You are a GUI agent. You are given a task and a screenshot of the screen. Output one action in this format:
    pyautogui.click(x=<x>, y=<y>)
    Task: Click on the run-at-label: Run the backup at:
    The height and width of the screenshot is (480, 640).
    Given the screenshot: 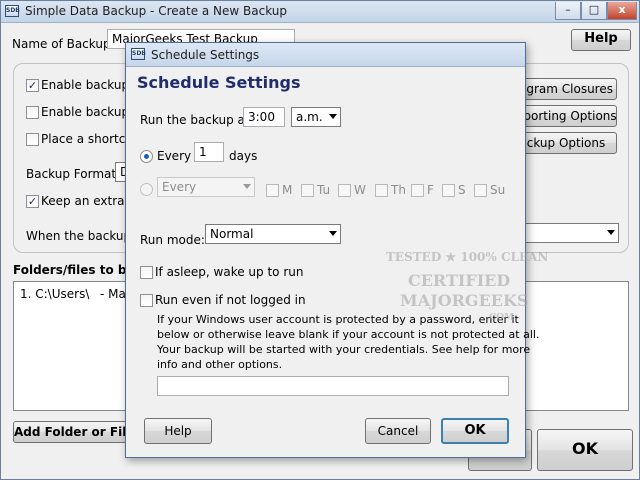 What is the action you would take?
    pyautogui.click(x=197, y=120)
    